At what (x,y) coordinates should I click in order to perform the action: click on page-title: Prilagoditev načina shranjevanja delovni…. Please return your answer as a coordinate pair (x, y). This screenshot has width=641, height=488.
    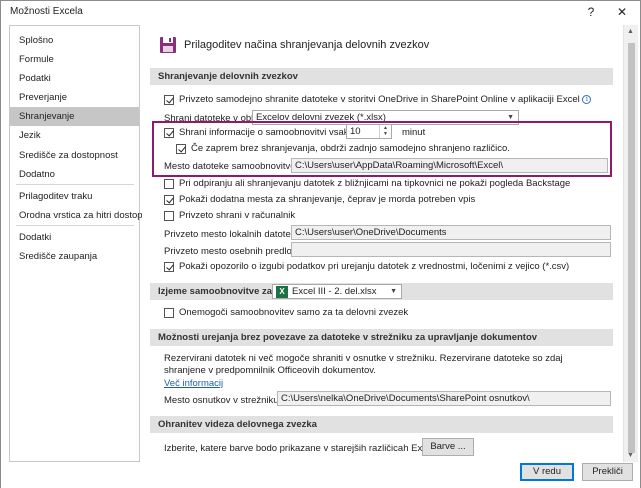
    Looking at the image, I should click on (307, 45).